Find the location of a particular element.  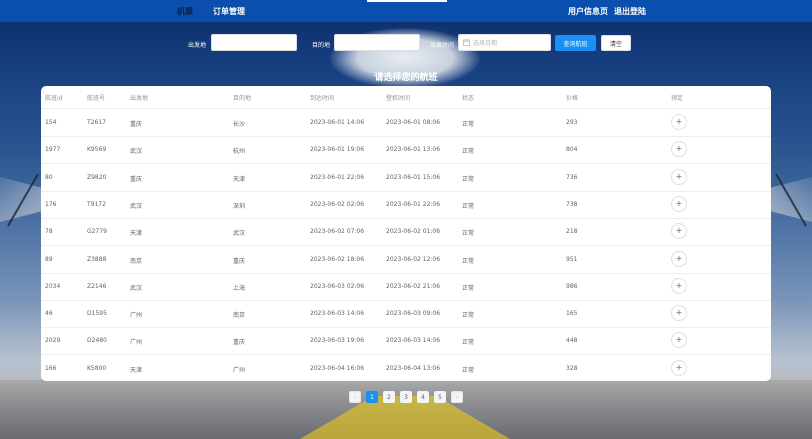

from-input is located at coordinates (254, 42).